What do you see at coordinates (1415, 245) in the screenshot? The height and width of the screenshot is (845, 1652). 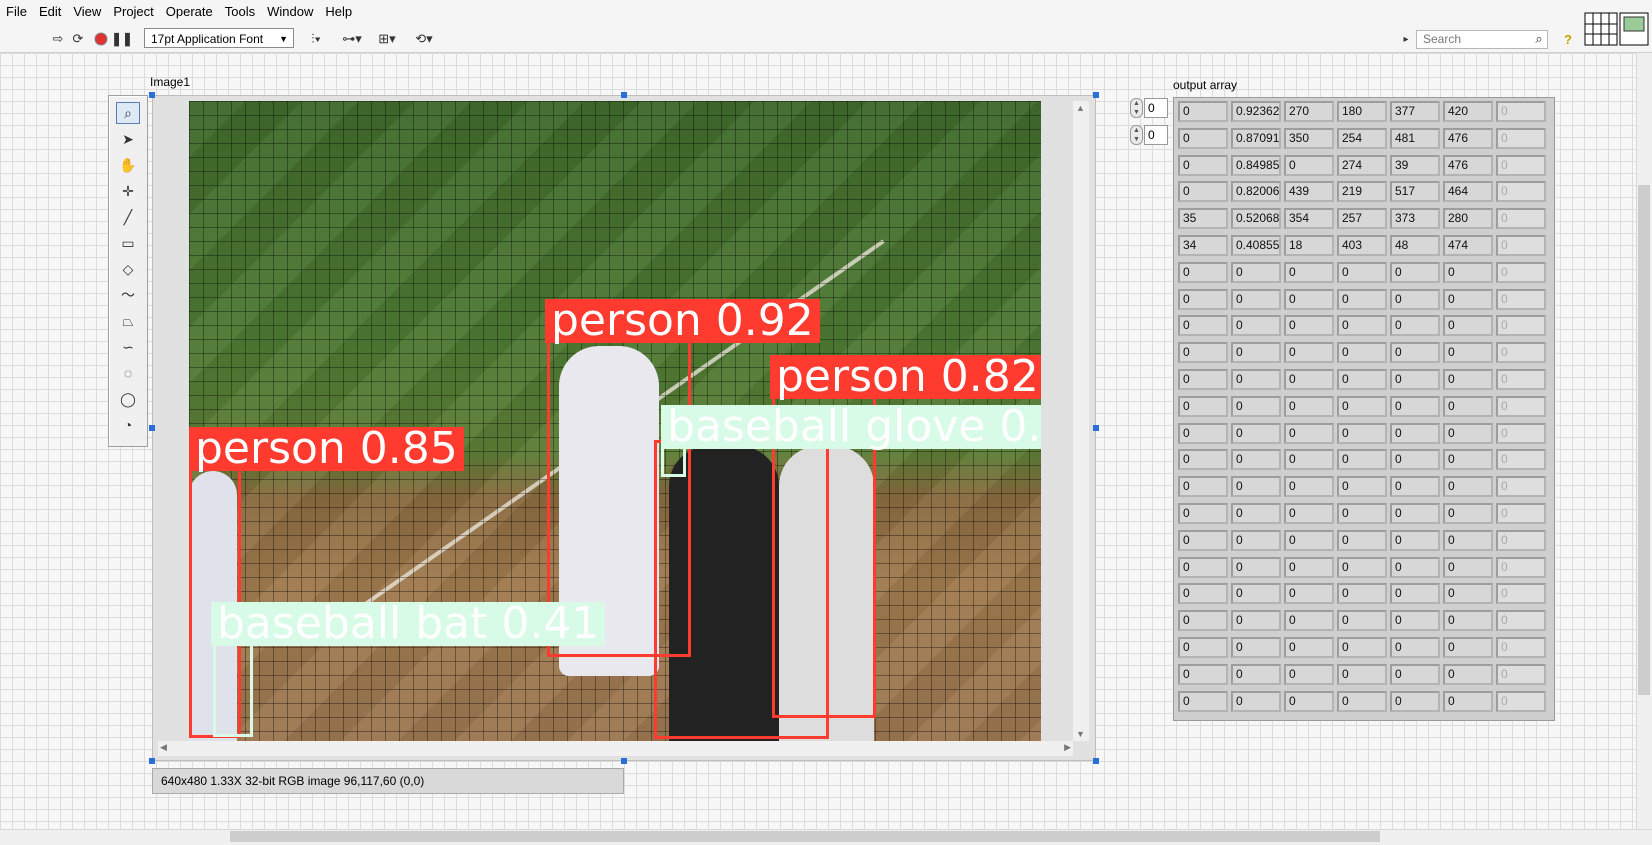 I see `array-cell: 48` at bounding box center [1415, 245].